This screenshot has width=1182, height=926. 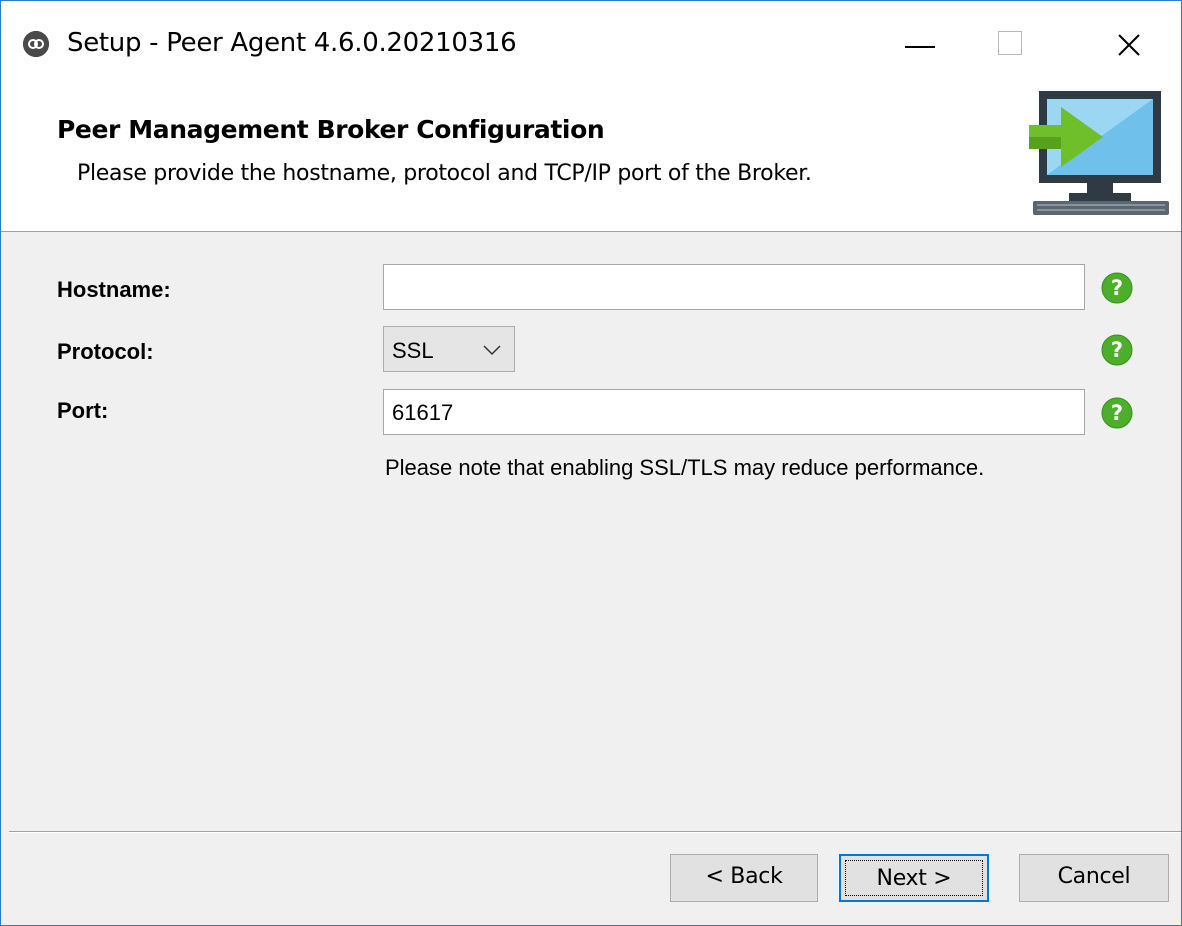 What do you see at coordinates (114, 289) in the screenshot?
I see `hostname-label: Hostname:` at bounding box center [114, 289].